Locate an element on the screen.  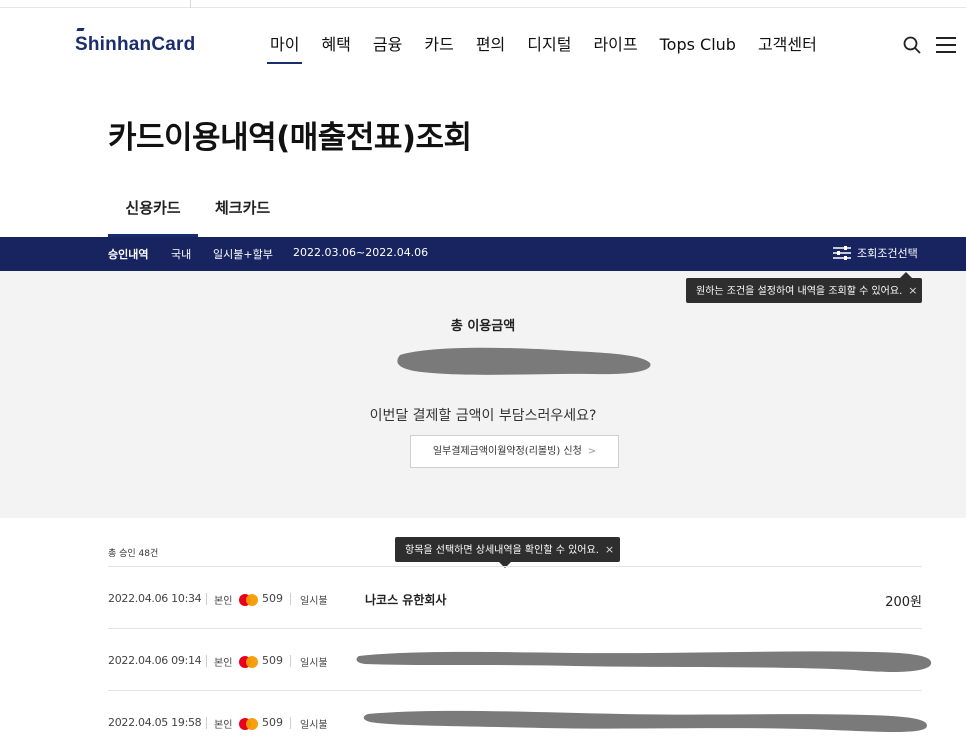
nav-item-tops-club: Tops Club is located at coordinates (698, 49).